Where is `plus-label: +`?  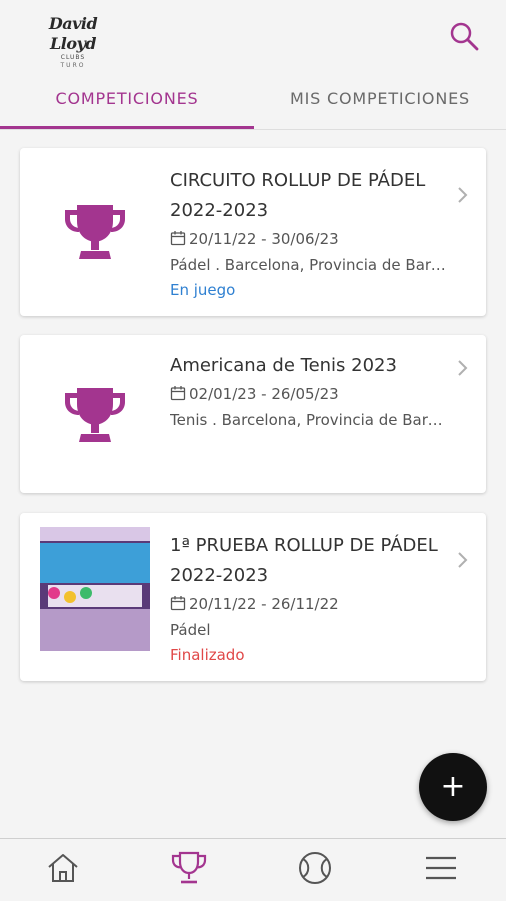 plus-label: + is located at coordinates (453, 786).